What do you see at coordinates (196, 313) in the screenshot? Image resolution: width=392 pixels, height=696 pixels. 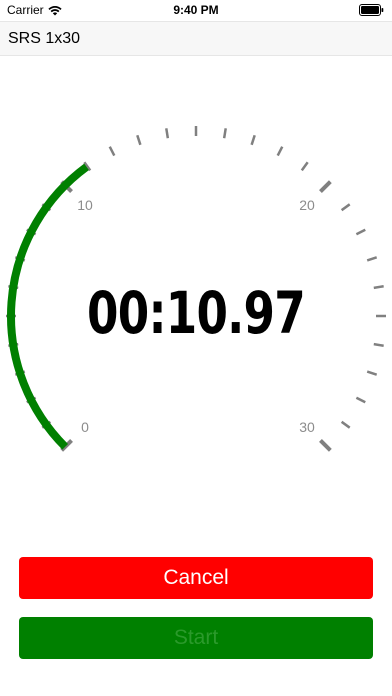 I see `elapsed-time-display: 00:10.97` at bounding box center [196, 313].